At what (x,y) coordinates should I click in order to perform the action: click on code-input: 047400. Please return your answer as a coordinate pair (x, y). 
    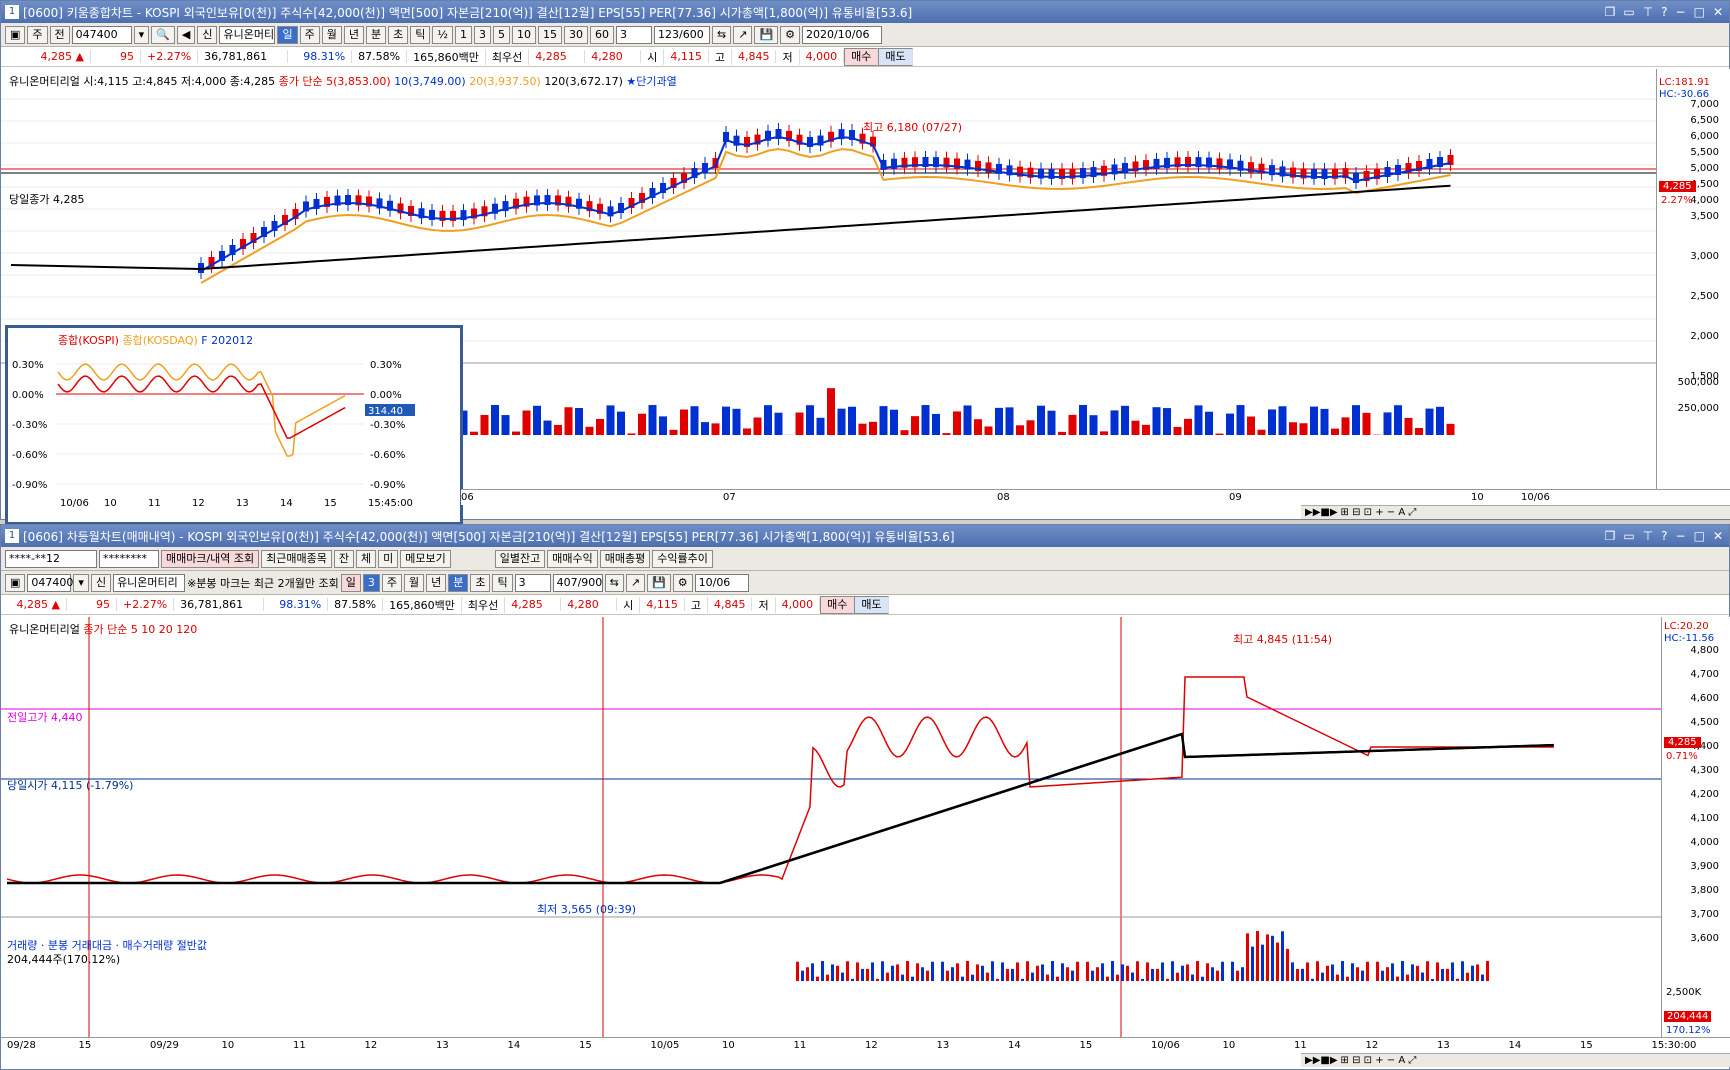
    Looking at the image, I should click on (101, 34).